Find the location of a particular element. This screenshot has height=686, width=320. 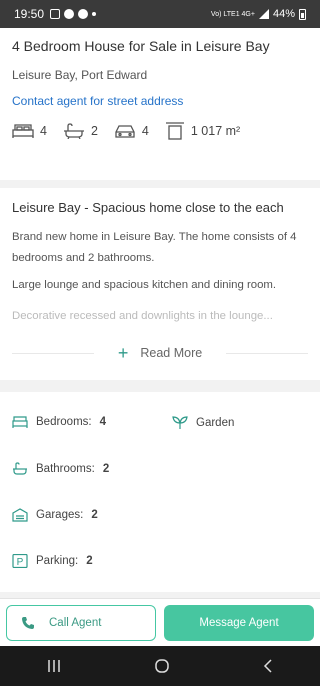

amenity-garden: Garden is located at coordinates (203, 423).